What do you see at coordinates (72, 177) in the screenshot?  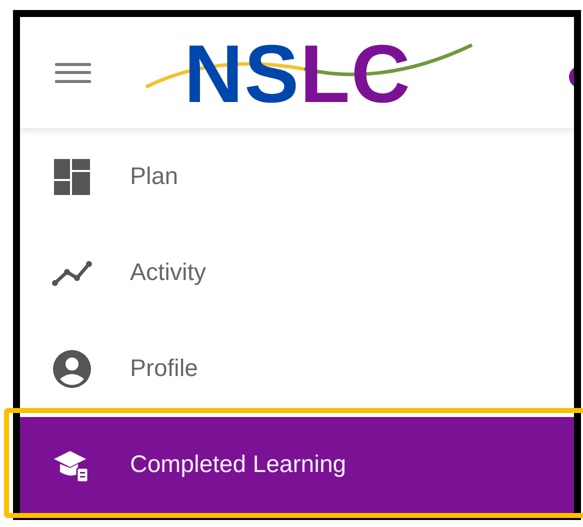 I see `dashboard-icon` at bounding box center [72, 177].